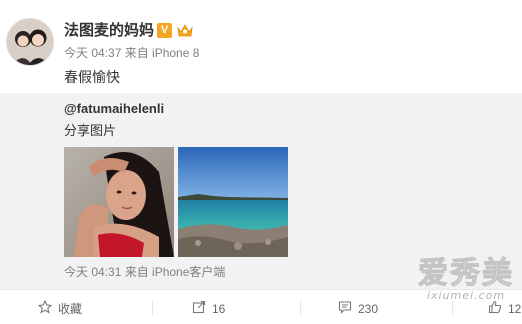  Describe the element at coordinates (70, 309) in the screenshot. I see `favorite-label: 收藏` at that location.